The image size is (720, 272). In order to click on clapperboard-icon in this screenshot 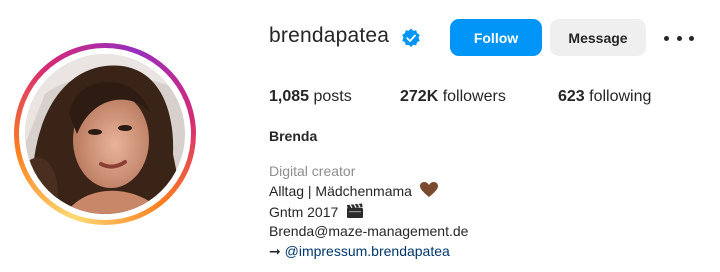, I will do `click(355, 210)`.